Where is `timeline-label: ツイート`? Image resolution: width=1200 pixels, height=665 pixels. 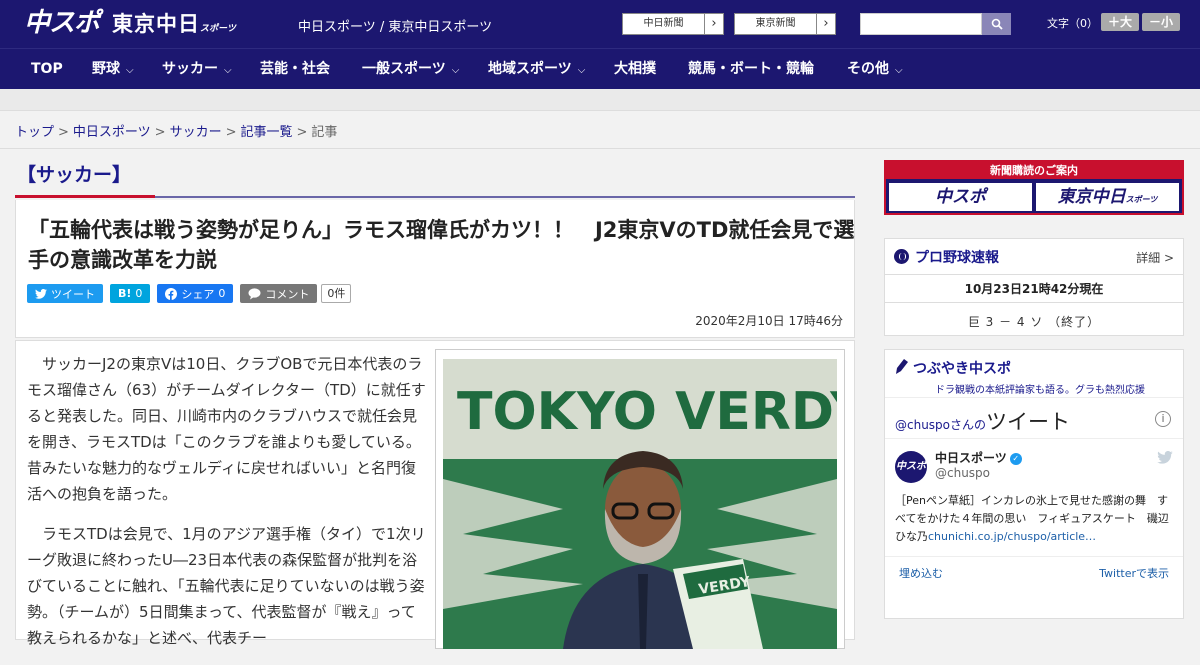
timeline-label: ツイート is located at coordinates (1028, 422).